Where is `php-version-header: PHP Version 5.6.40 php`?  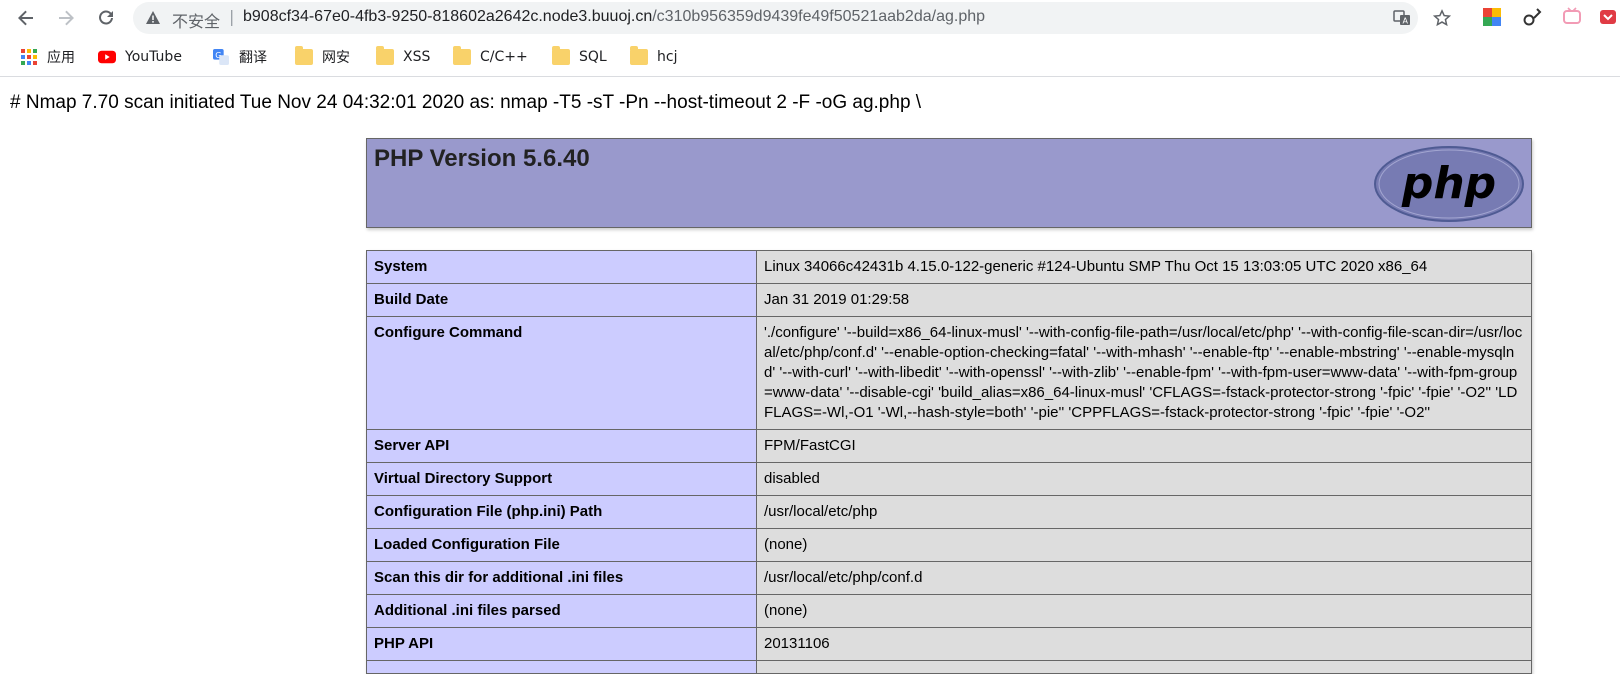
php-version-header: PHP Version 5.6.40 php is located at coordinates (949, 183).